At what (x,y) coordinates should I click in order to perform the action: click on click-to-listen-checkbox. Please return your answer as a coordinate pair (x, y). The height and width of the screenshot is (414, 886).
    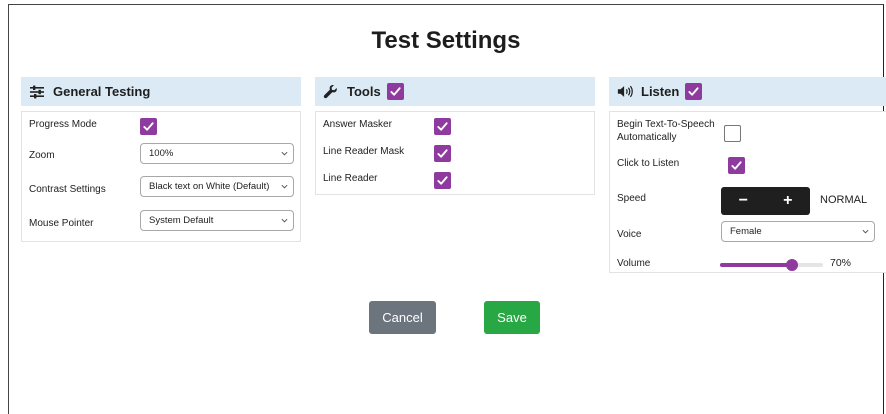
    Looking at the image, I should click on (736, 165).